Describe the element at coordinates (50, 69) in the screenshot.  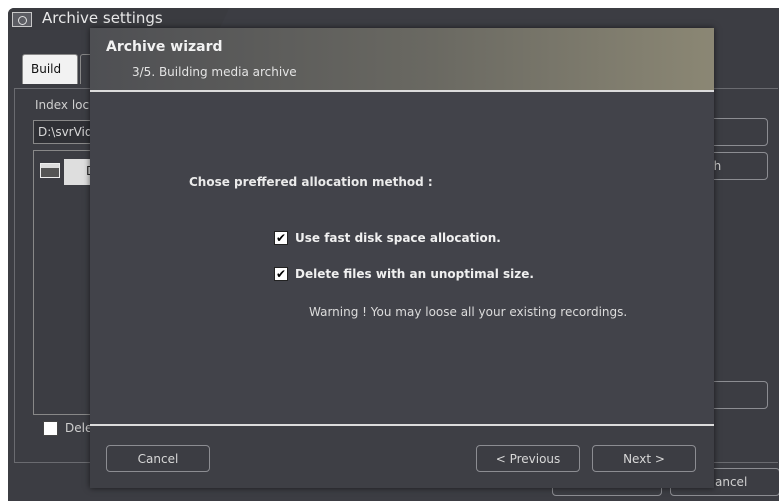
I see `tab-build: Build` at that location.